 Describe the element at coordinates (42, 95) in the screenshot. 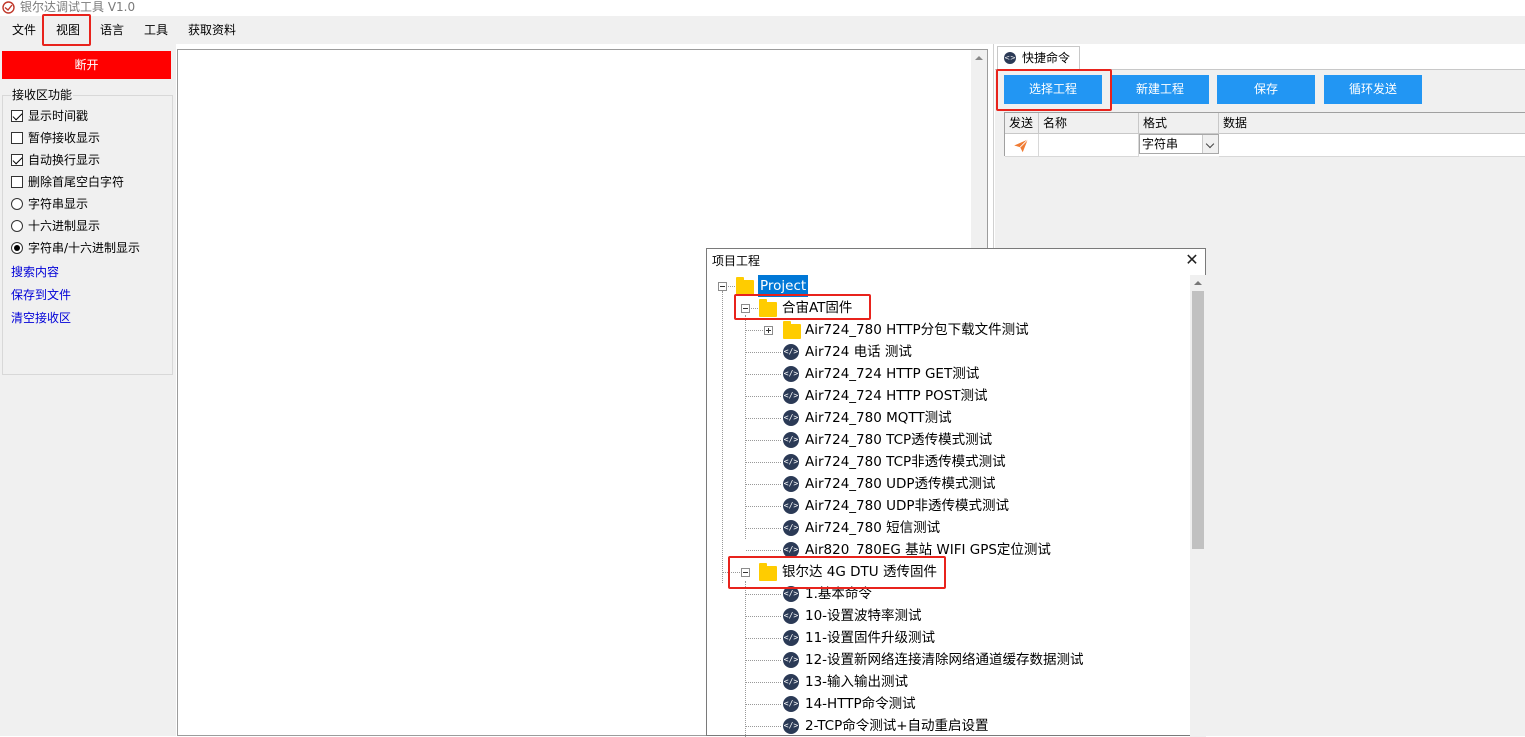

I see `group-title: 接收区功能` at that location.